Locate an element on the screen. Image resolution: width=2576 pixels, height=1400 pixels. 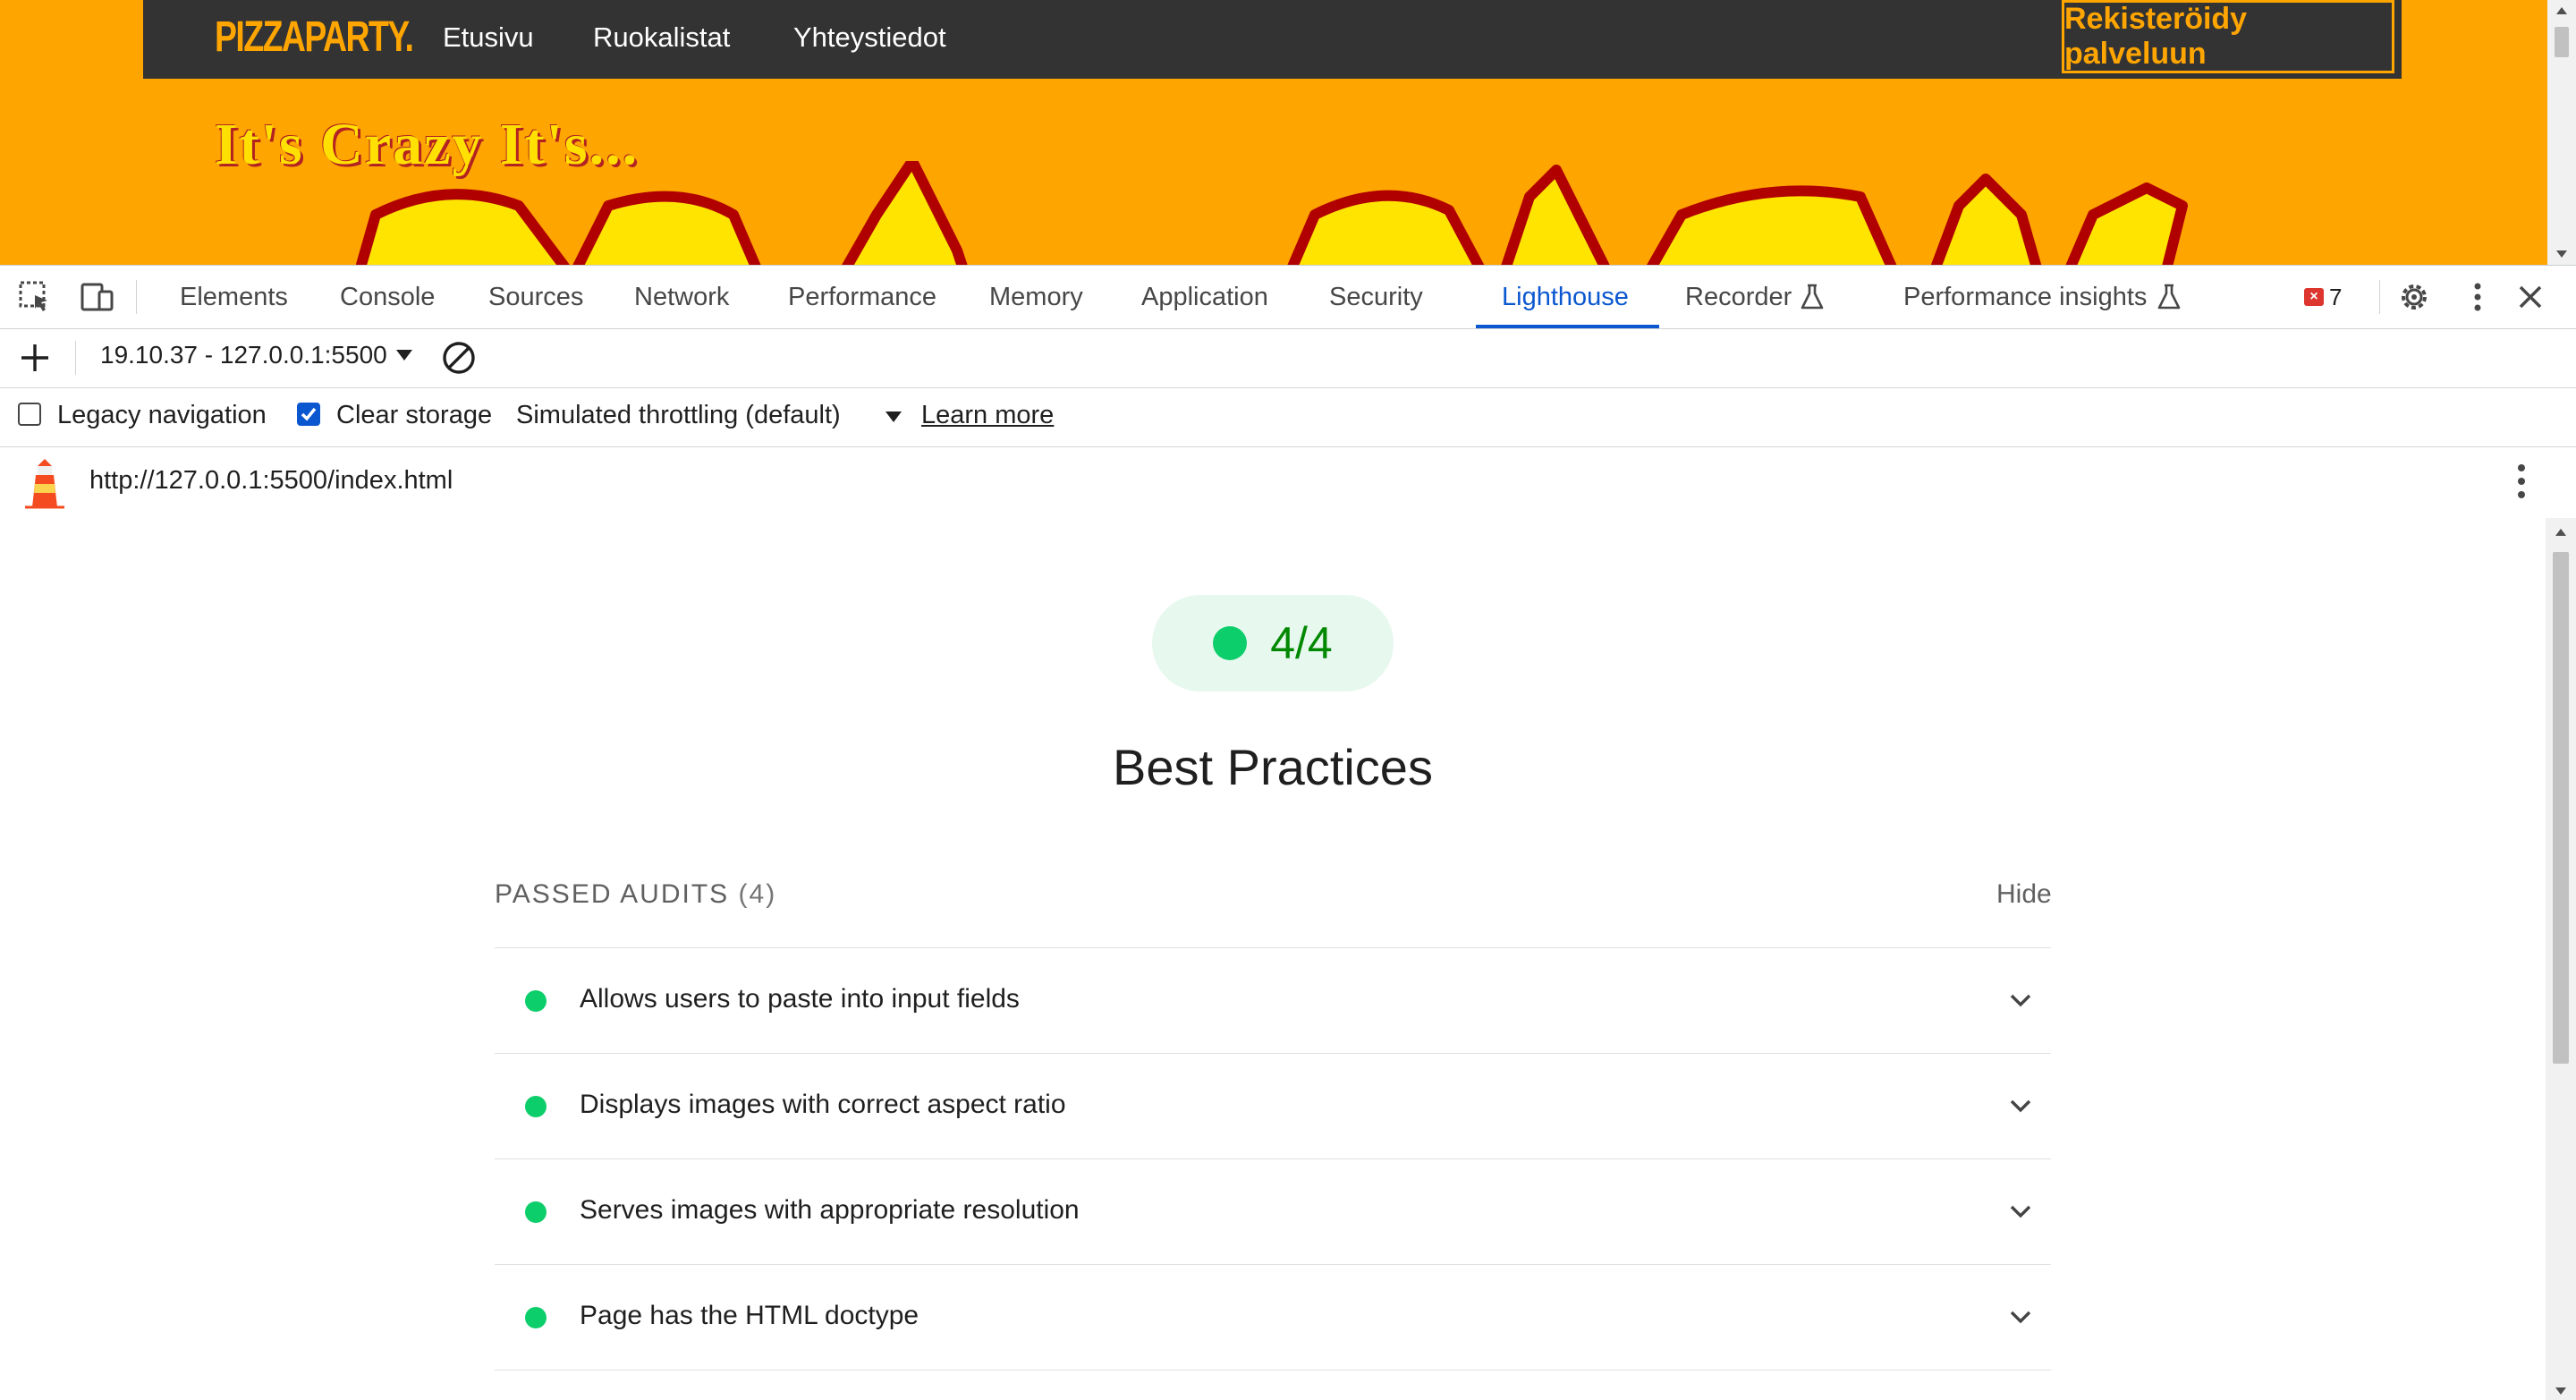
tab-application: Application is located at coordinates (1204, 297).